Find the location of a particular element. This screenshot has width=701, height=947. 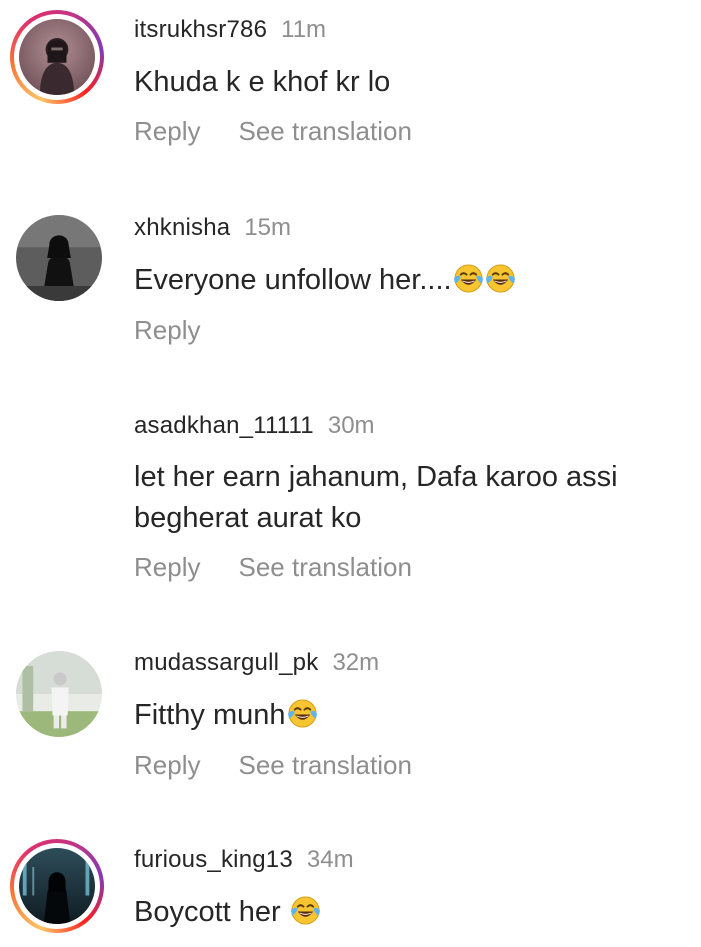

username: itsrukhsr786 is located at coordinates (200, 29).